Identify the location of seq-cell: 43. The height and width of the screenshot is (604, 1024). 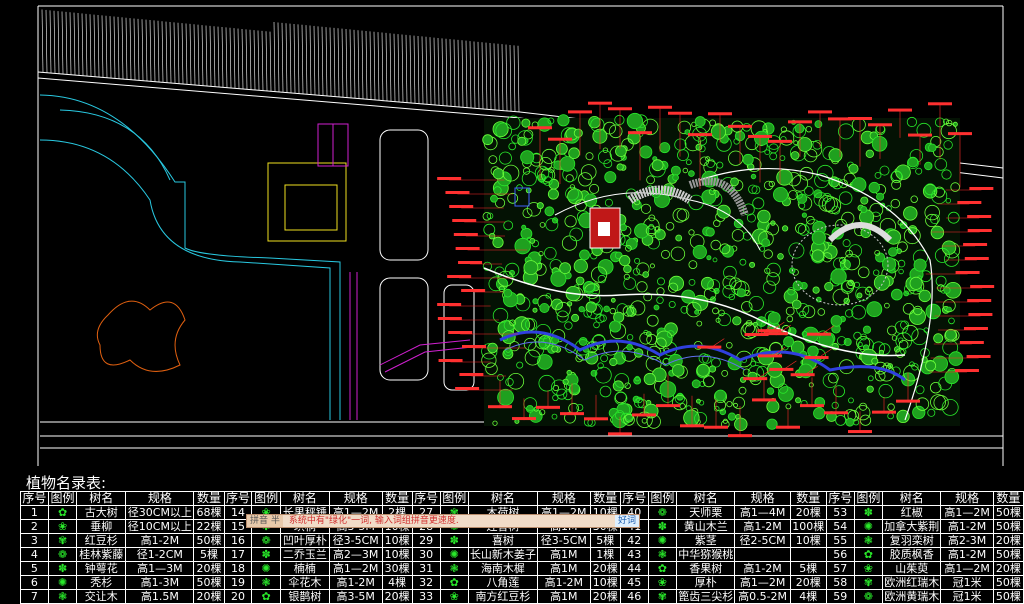
(634, 554).